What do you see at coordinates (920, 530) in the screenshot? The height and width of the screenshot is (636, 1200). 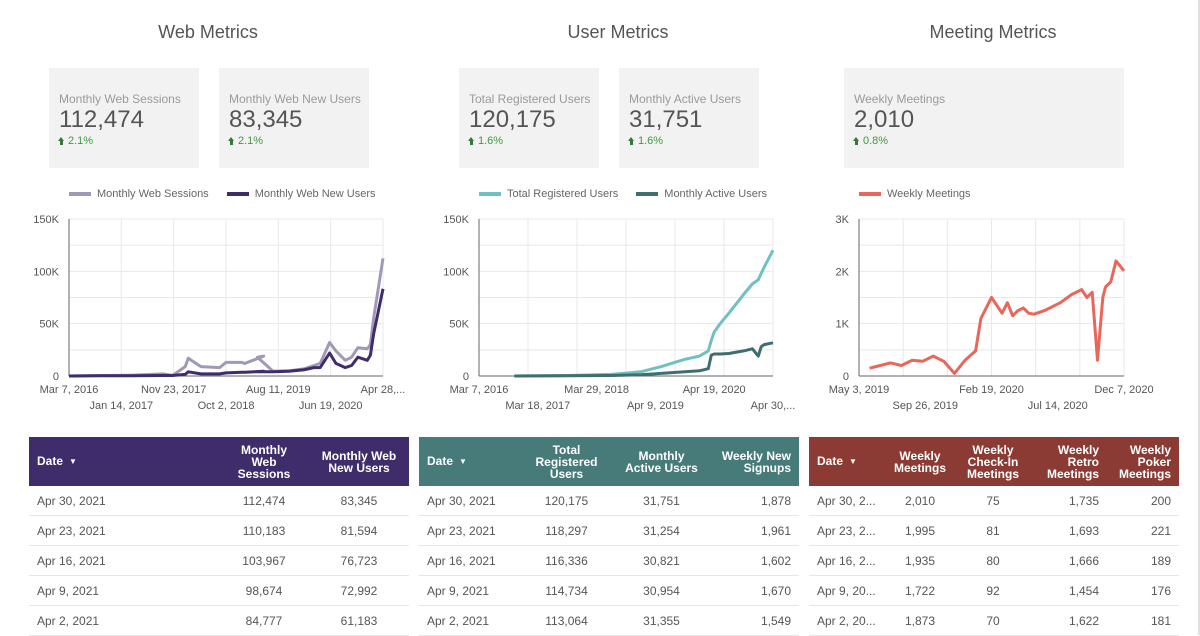 I see `cell-value: 1,995` at bounding box center [920, 530].